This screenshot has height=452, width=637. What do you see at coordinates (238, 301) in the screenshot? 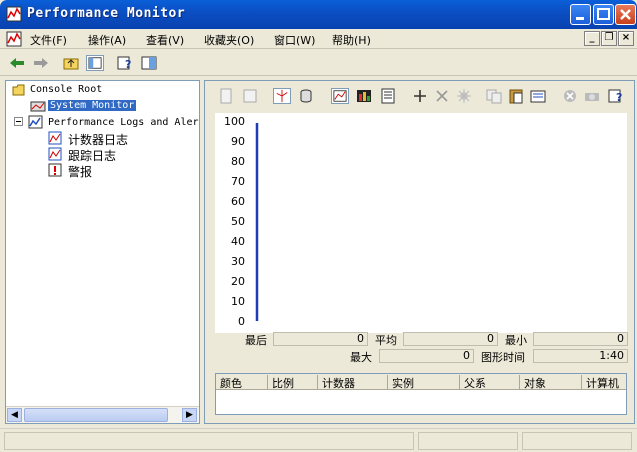
I see `y-tick-label: 10` at bounding box center [238, 301].